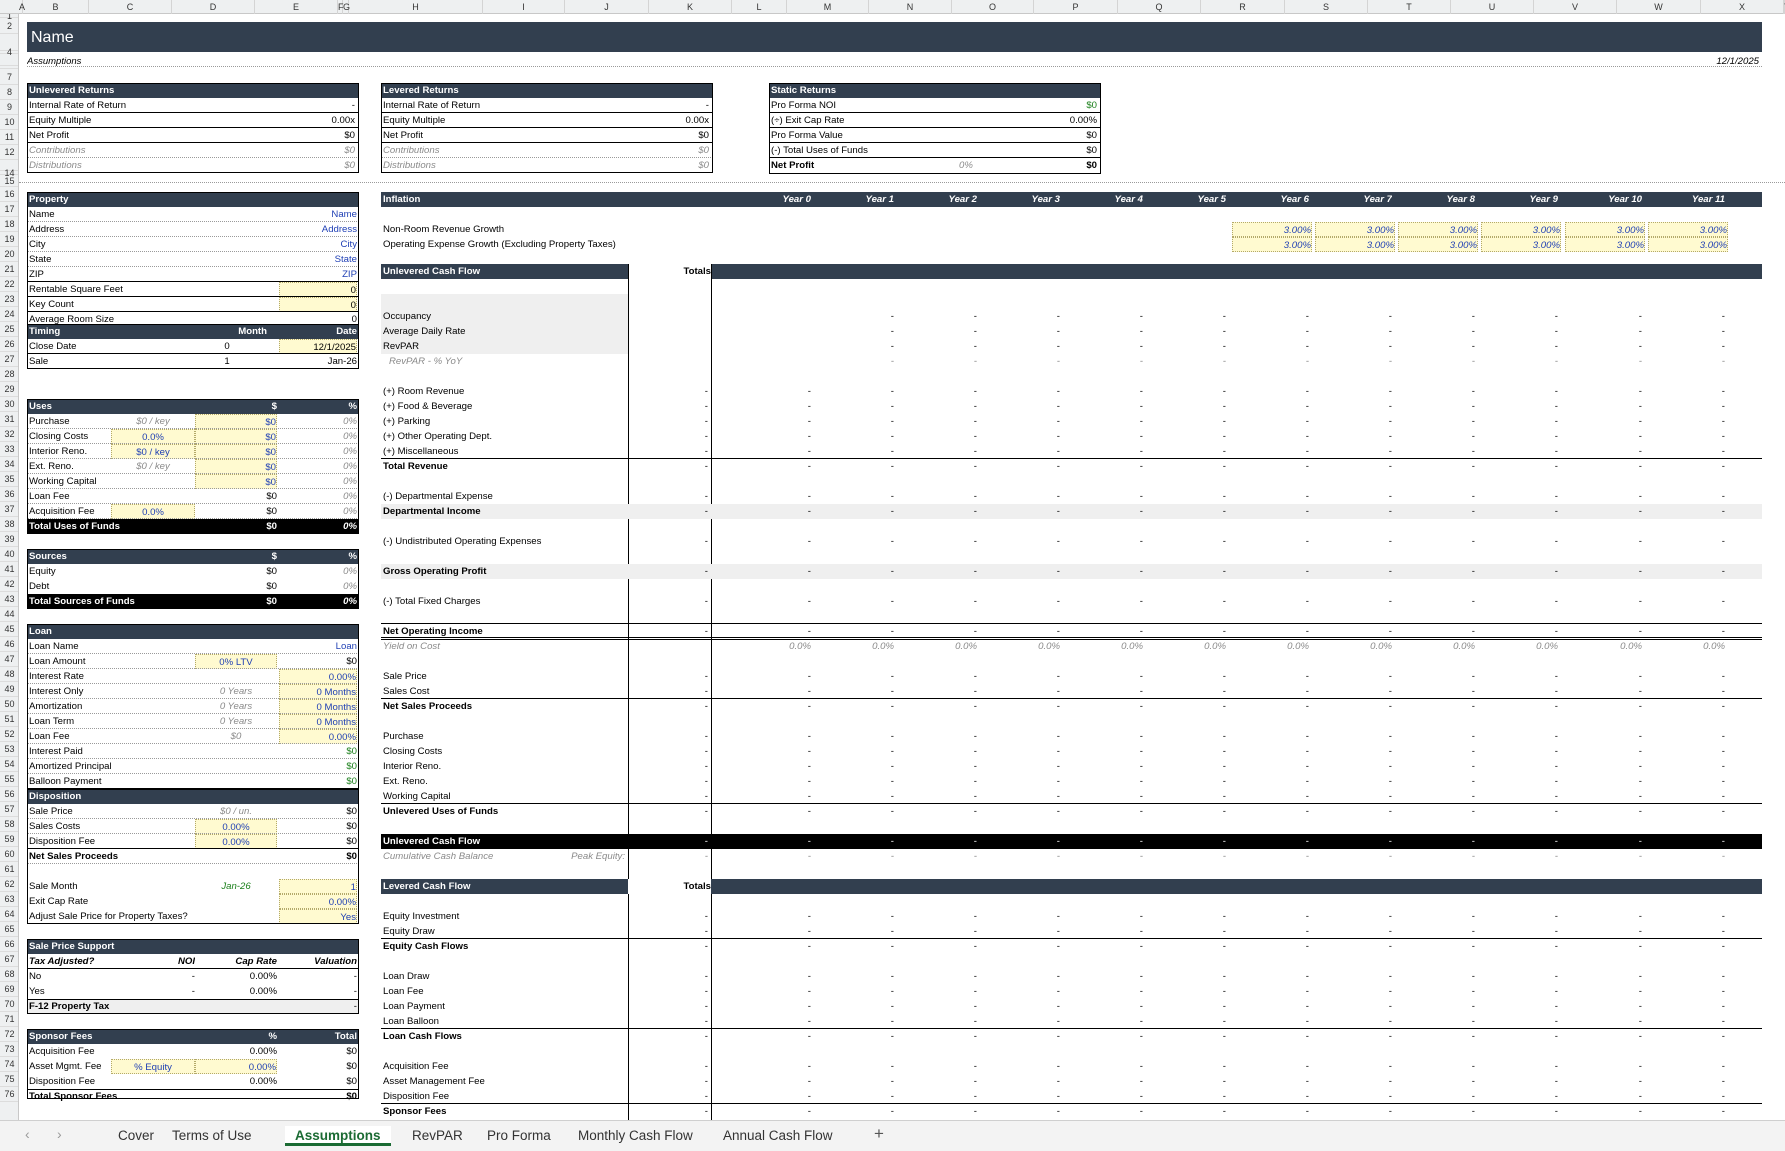 The width and height of the screenshot is (1785, 1151). What do you see at coordinates (212, 1136) in the screenshot?
I see `sheet-tab-terms-of-use: Terms of Use` at bounding box center [212, 1136].